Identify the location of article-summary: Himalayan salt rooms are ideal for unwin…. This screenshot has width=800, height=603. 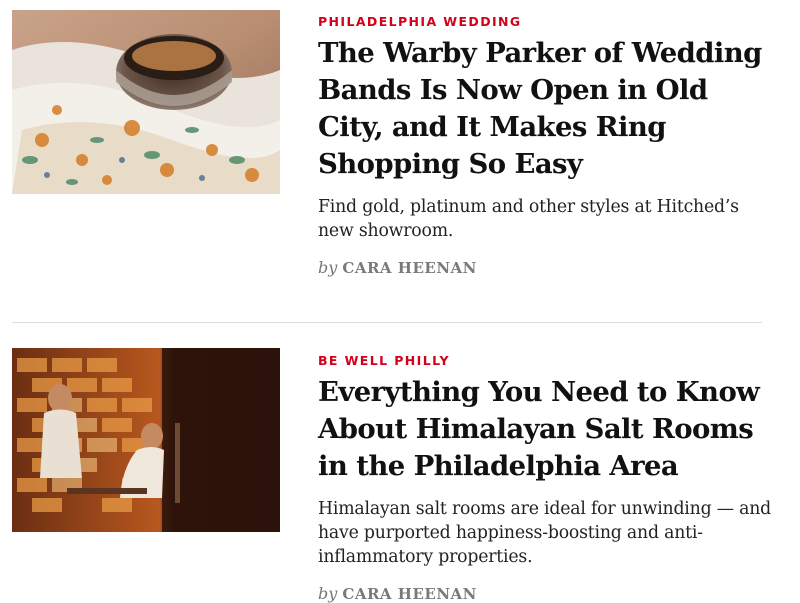
(544, 533).